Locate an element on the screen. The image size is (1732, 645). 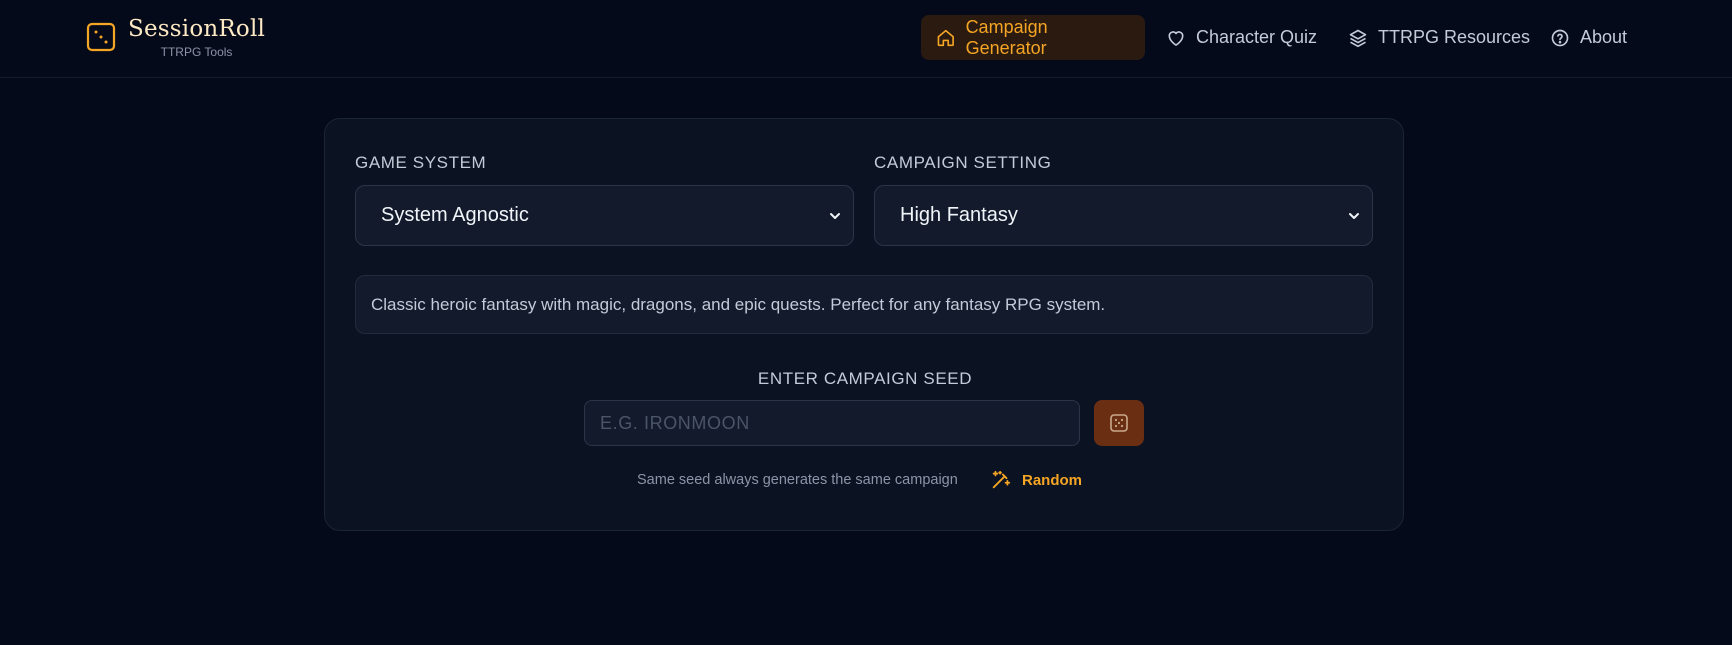
dice-icon is located at coordinates (1119, 423).